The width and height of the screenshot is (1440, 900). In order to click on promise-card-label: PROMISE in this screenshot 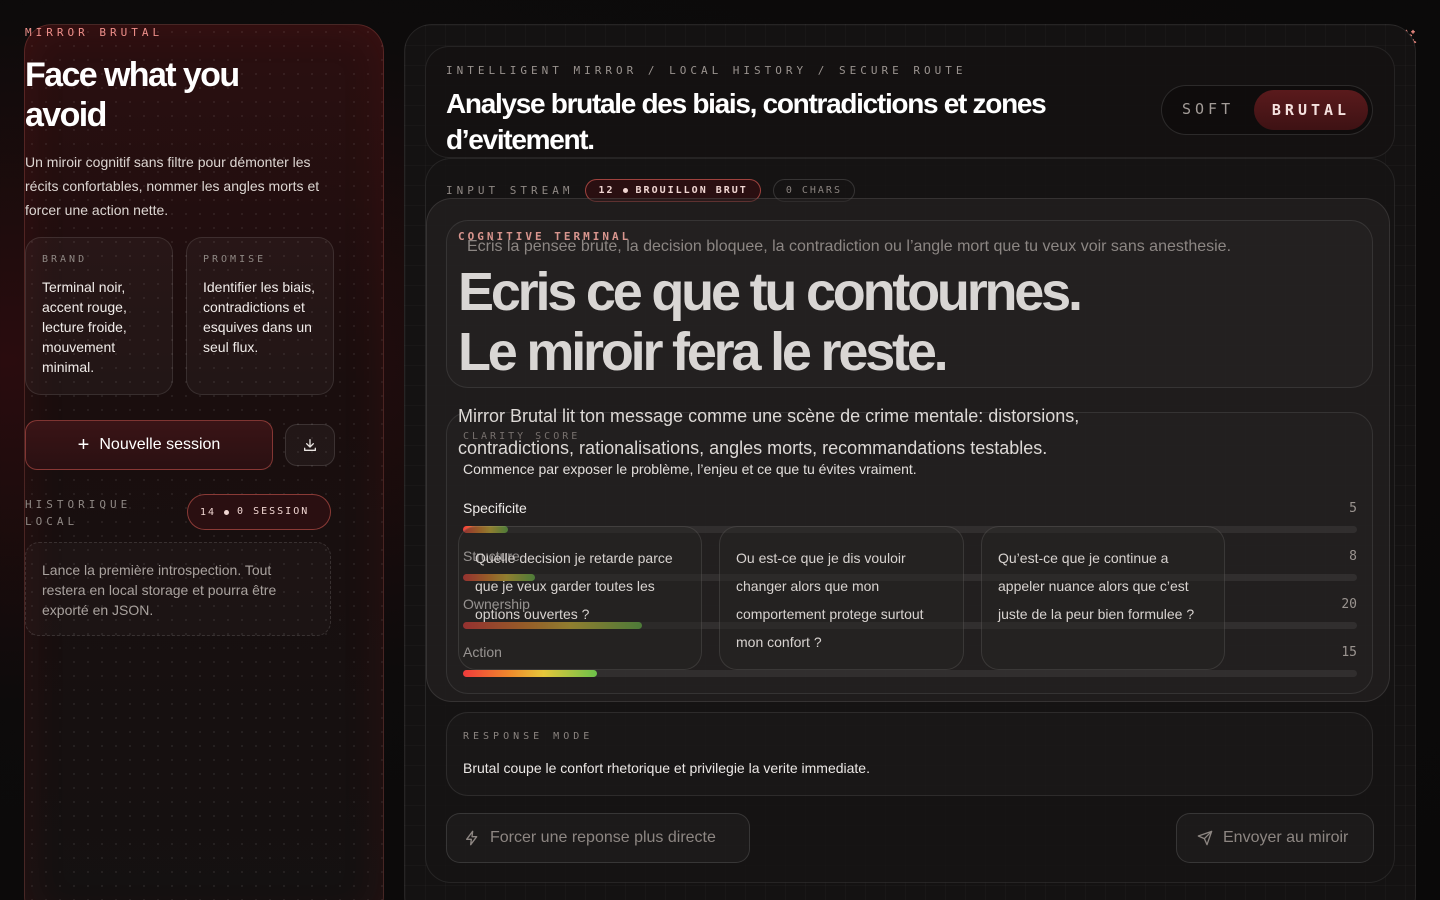, I will do `click(235, 259)`.